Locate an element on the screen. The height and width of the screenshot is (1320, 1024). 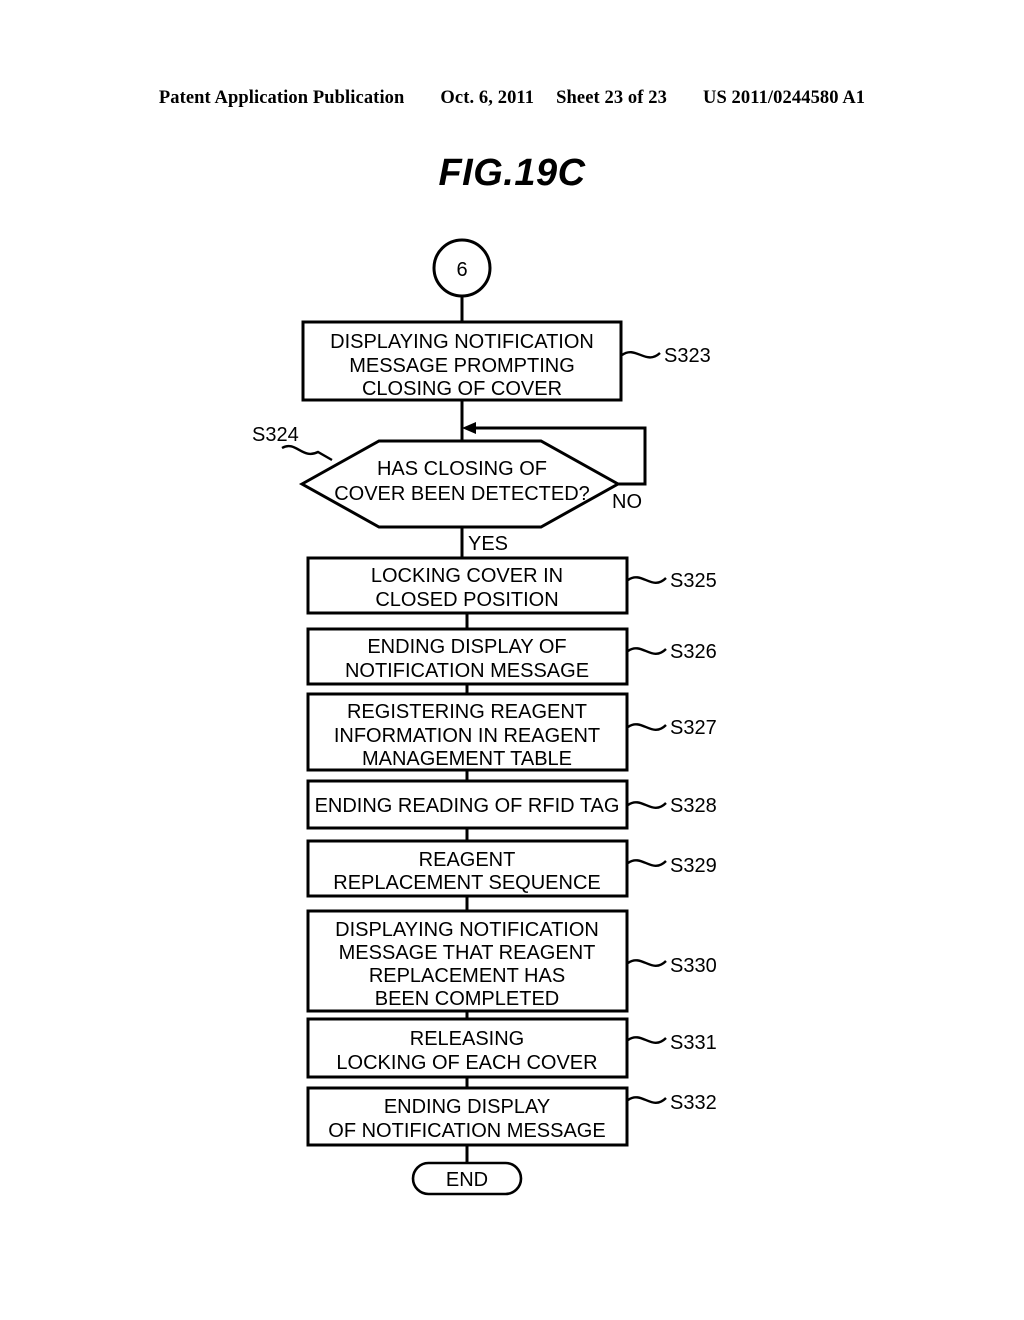
process-node-s327-line3: MANAGEMENT TABLE is located at coordinates (467, 759).